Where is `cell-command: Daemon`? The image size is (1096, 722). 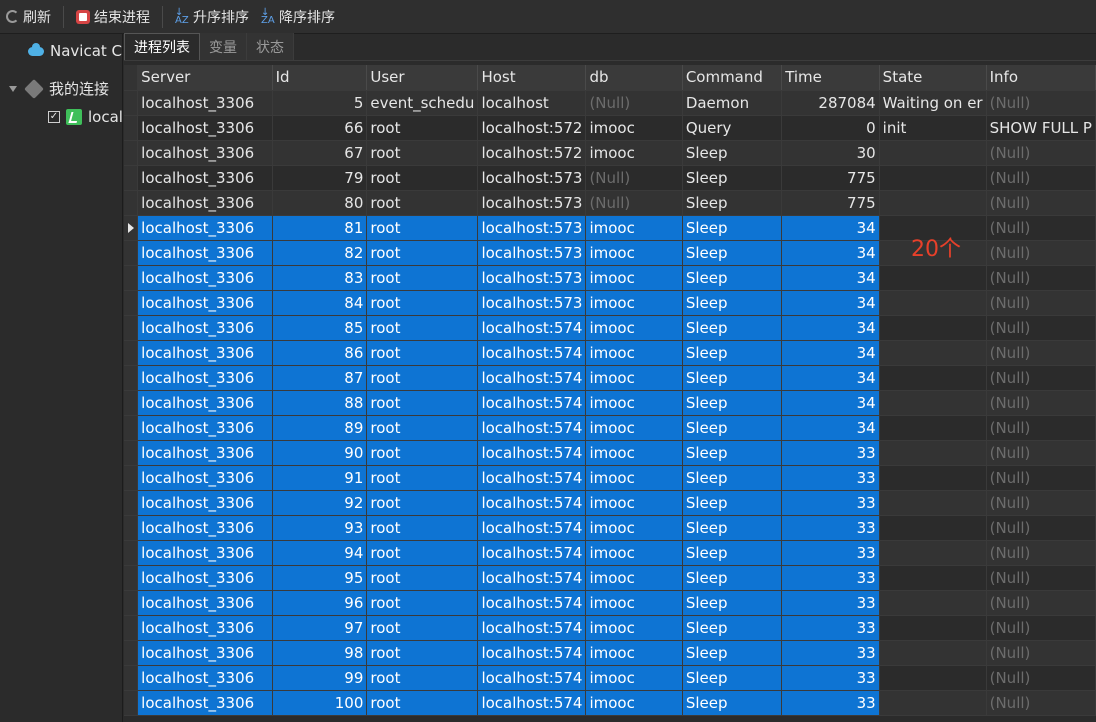 cell-command: Daemon is located at coordinates (732, 103).